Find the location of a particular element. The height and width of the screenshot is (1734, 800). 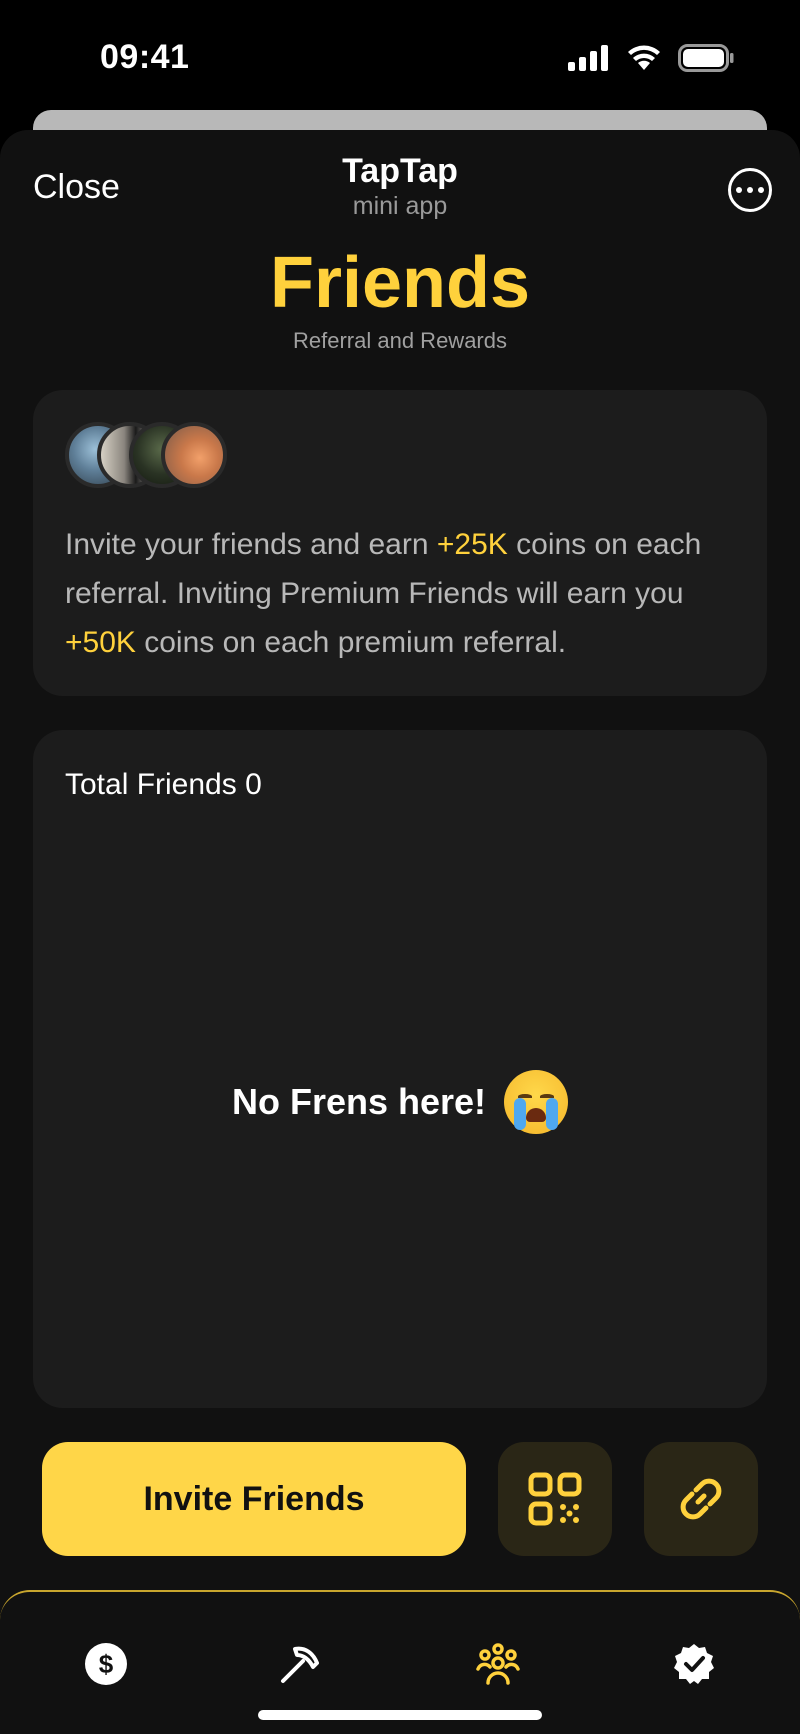

qr-code-icon is located at coordinates (555, 1499).